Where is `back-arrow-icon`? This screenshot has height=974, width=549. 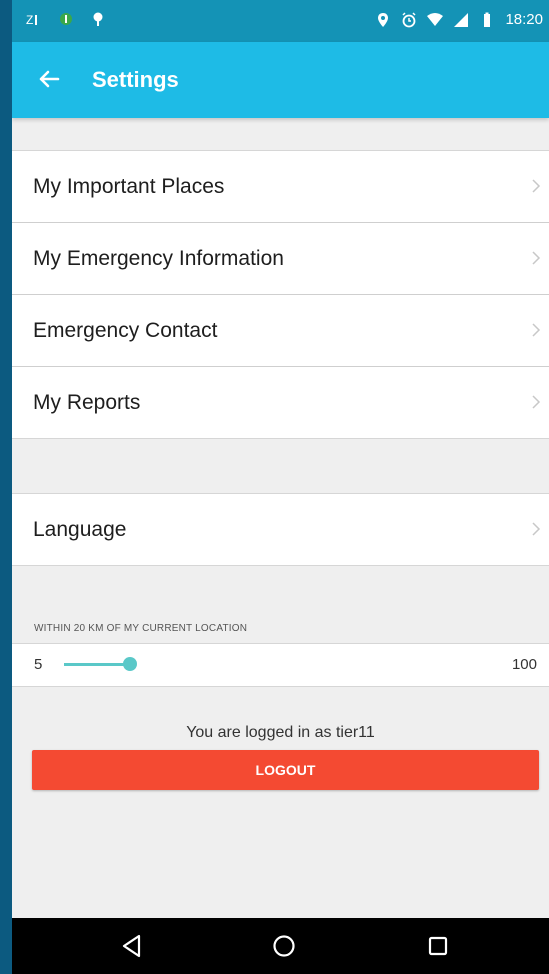 back-arrow-icon is located at coordinates (49, 79).